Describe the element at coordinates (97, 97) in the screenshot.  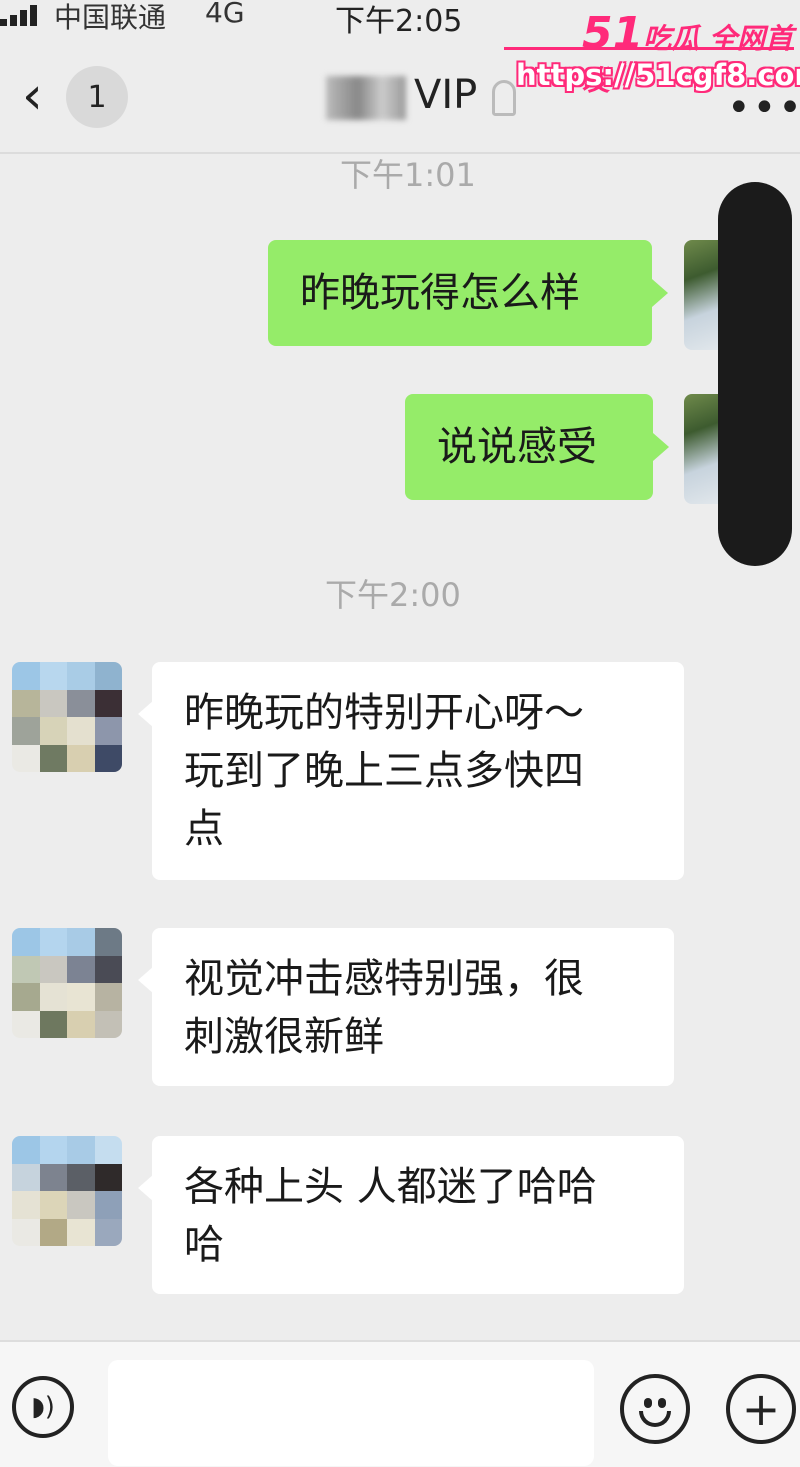
I see `unread-badge: 1` at that location.